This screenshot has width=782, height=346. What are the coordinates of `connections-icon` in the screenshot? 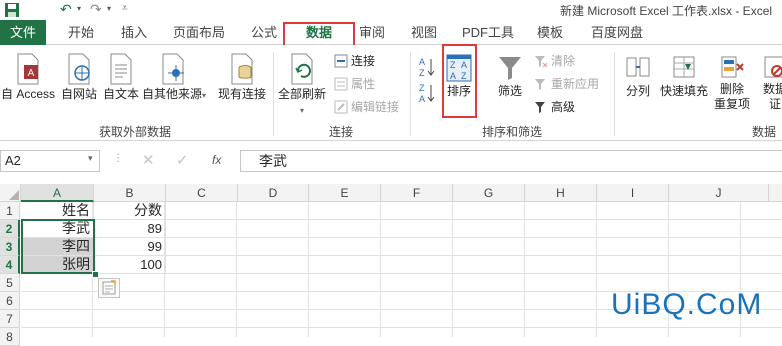 It's located at (341, 60).